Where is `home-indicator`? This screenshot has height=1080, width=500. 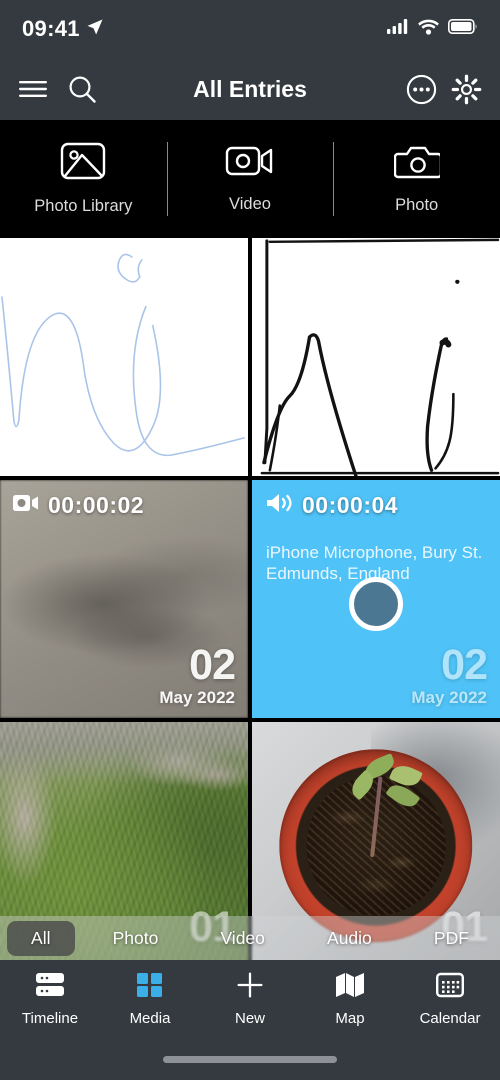
home-indicator is located at coordinates (250, 1059).